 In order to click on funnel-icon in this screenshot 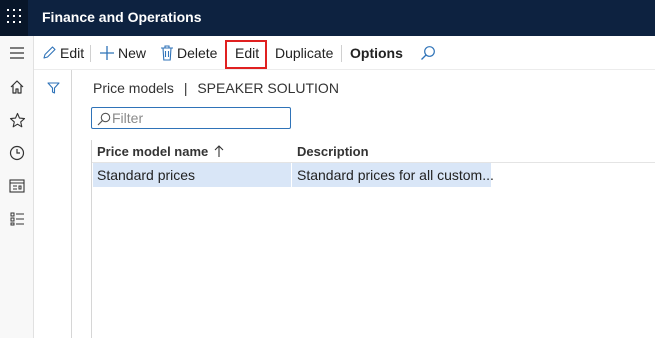, I will do `click(53, 89)`.